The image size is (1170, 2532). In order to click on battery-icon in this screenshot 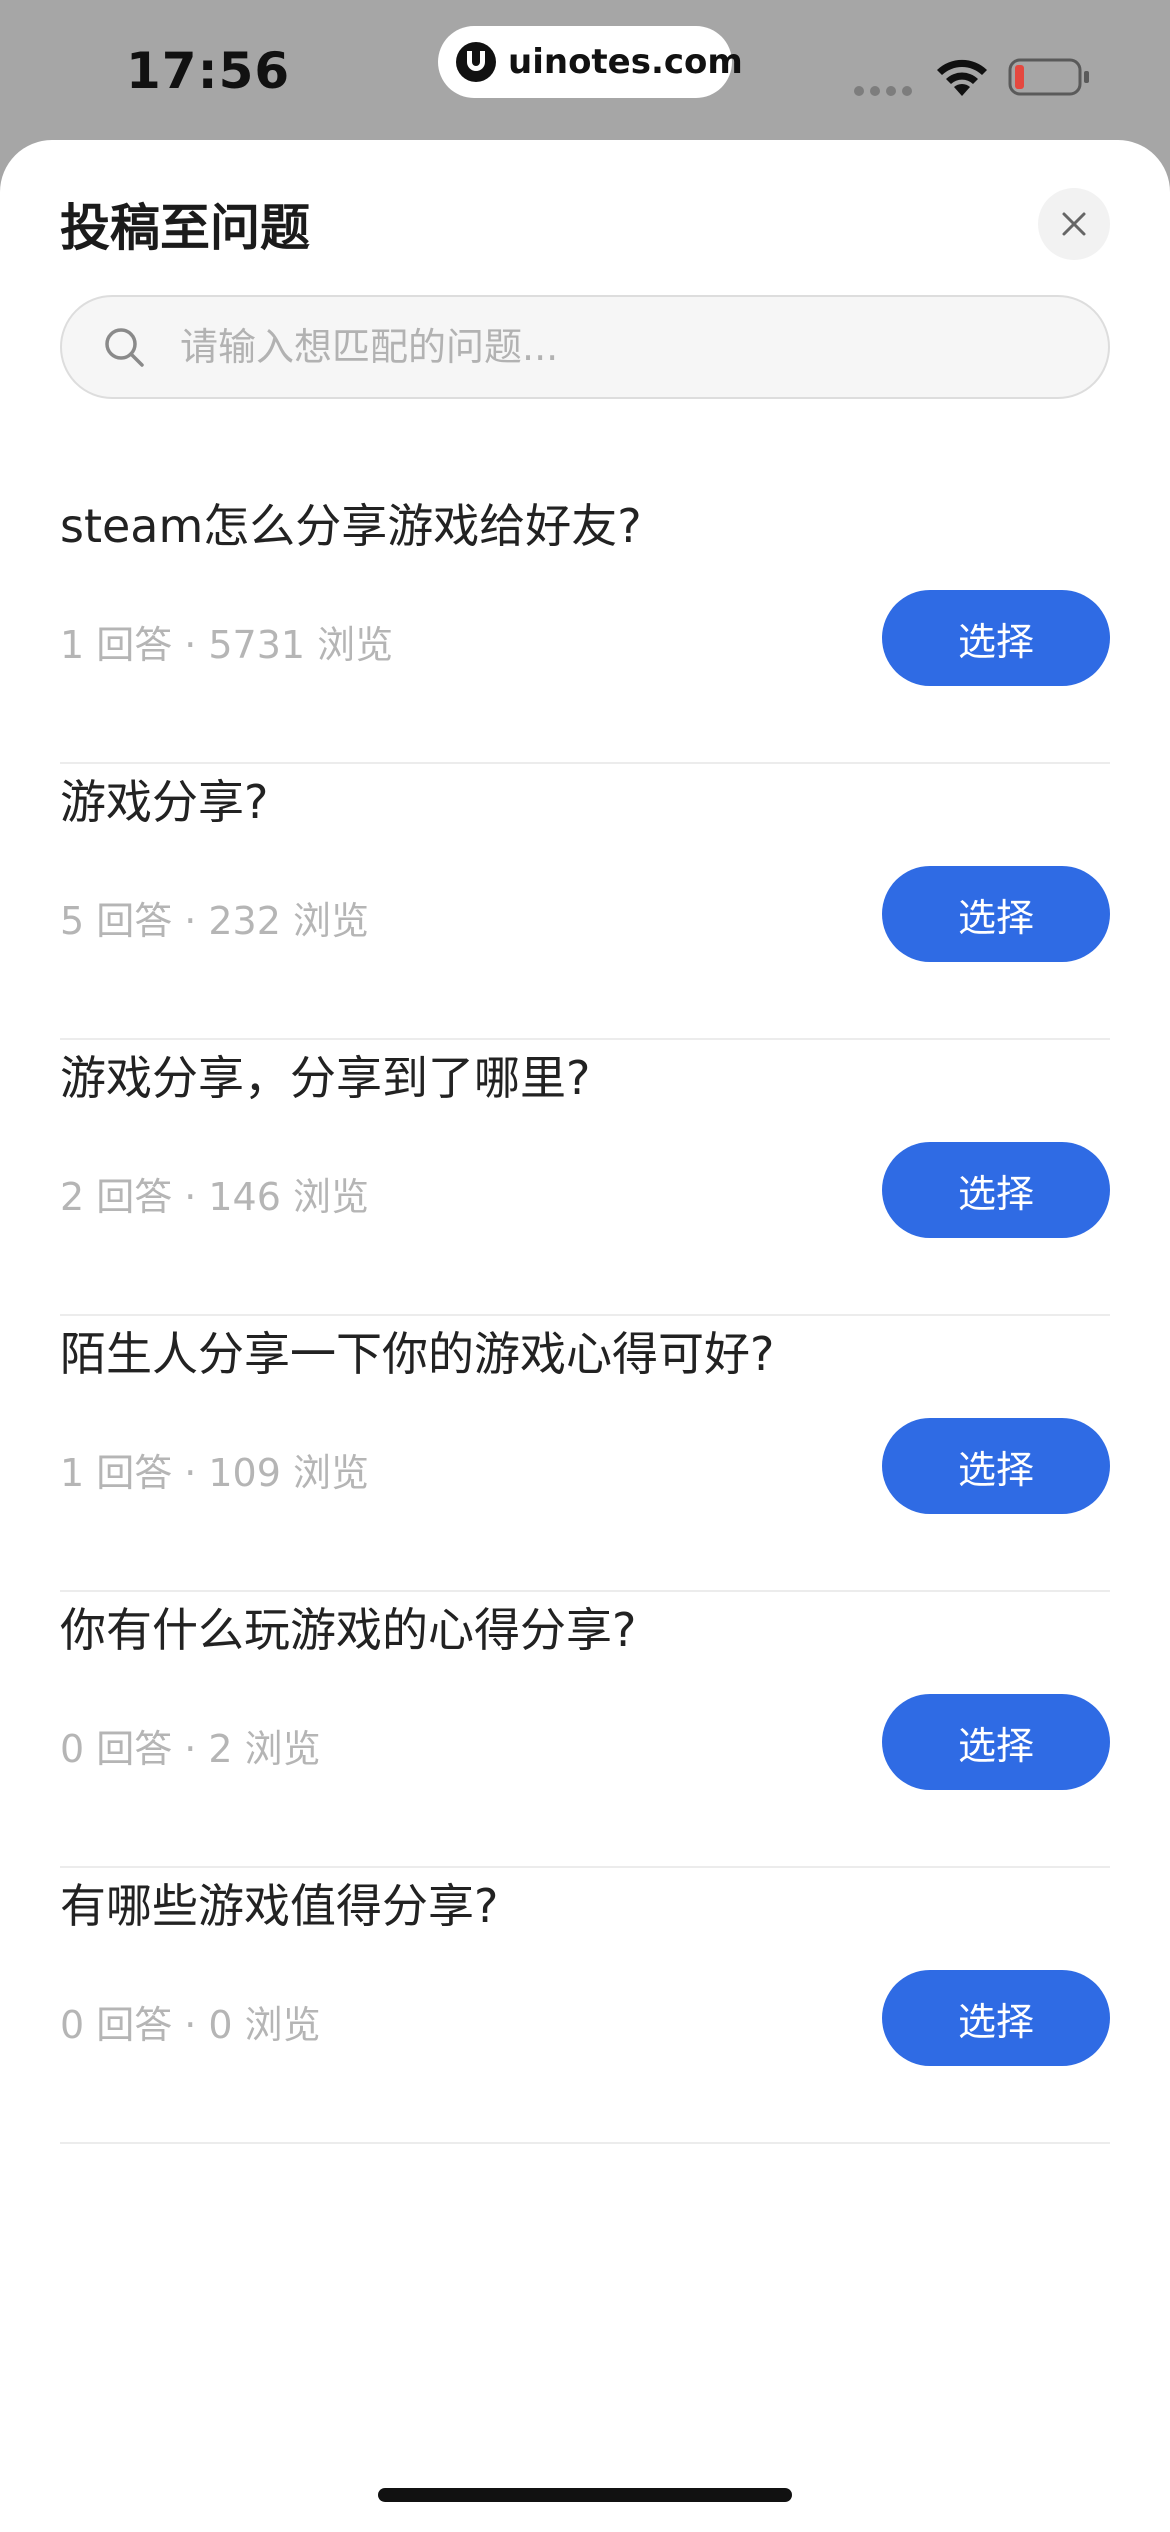, I will do `click(1048, 77)`.